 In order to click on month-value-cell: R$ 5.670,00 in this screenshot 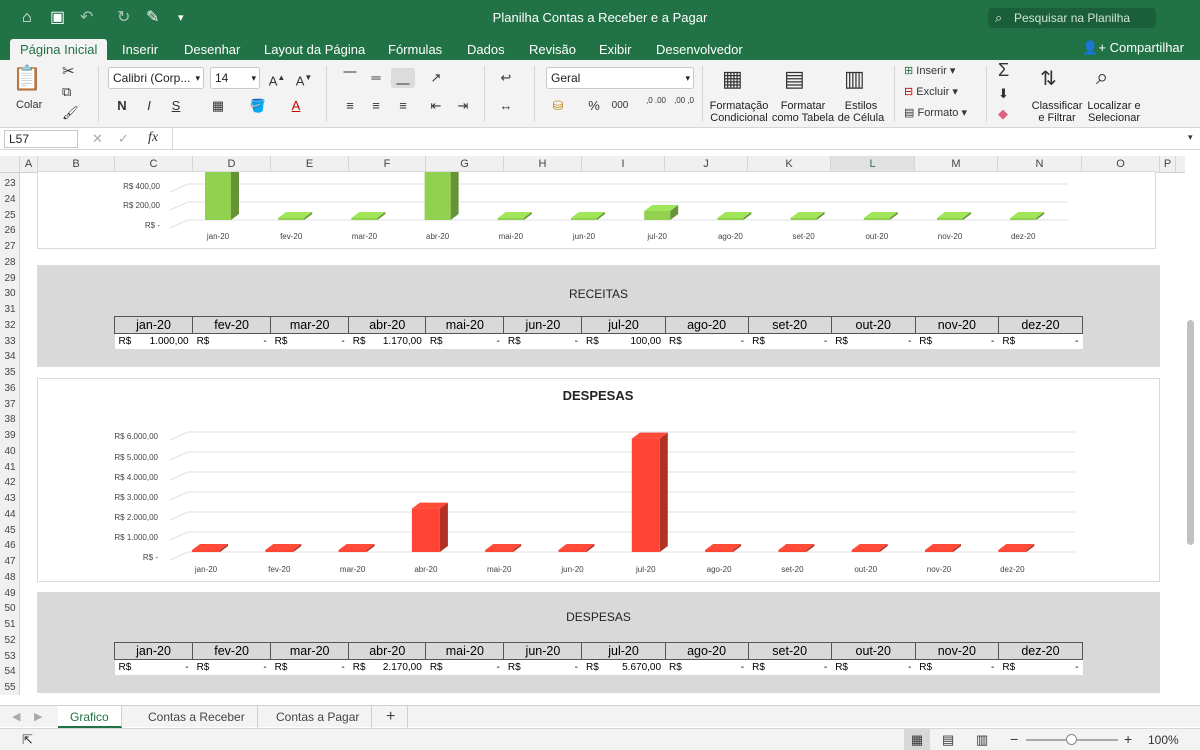, I will do `click(623, 667)`.